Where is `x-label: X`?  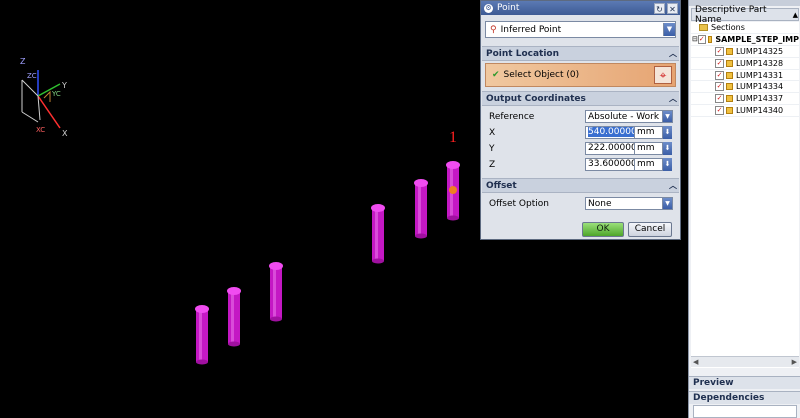 x-label: X is located at coordinates (492, 132).